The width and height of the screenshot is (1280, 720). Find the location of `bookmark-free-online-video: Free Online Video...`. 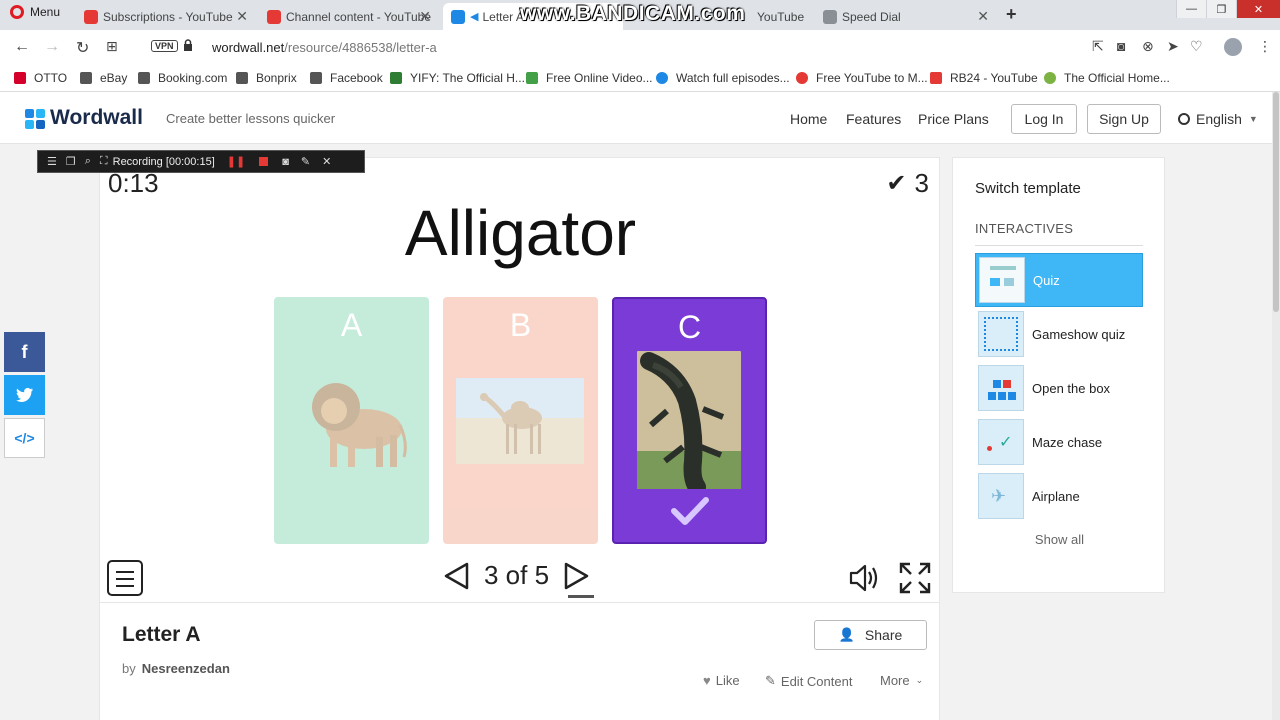

bookmark-free-online-video: Free Online Video... is located at coordinates (589, 78).